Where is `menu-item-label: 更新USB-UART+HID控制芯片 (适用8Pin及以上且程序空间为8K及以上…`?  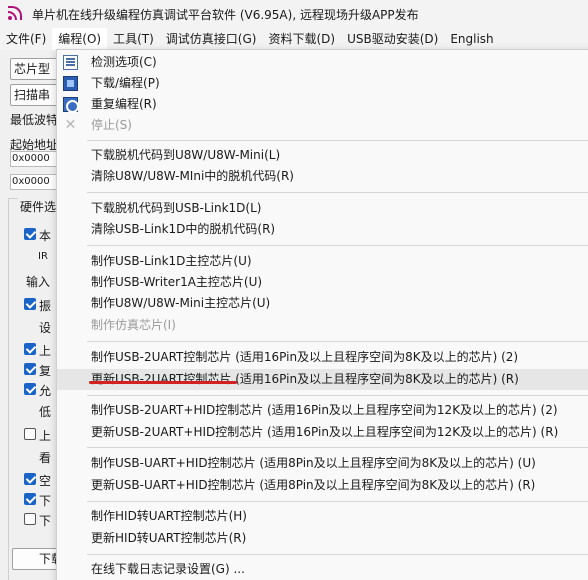 menu-item-label: 更新USB-UART+HID控制芯片 (适用8Pin及以上且程序空间为8K及以上… is located at coordinates (313, 485).